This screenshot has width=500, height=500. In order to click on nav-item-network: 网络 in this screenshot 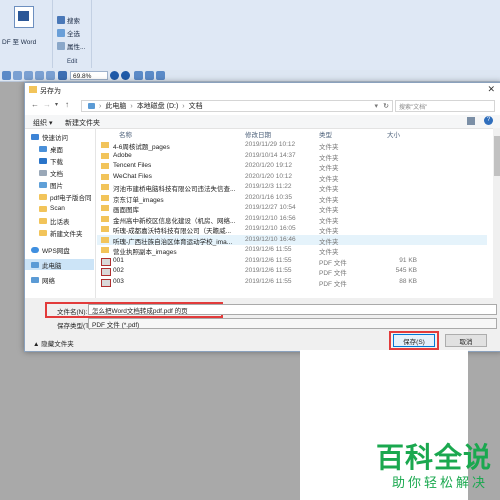, I will do `click(43, 279)`.